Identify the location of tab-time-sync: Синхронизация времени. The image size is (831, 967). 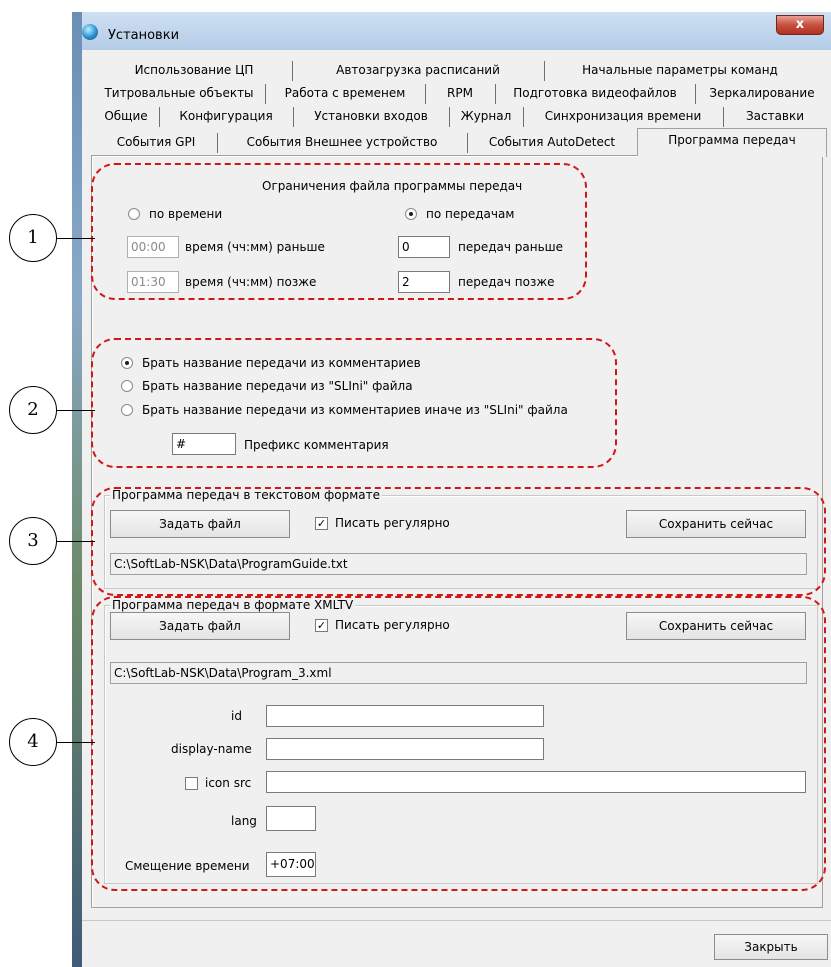
(623, 117).